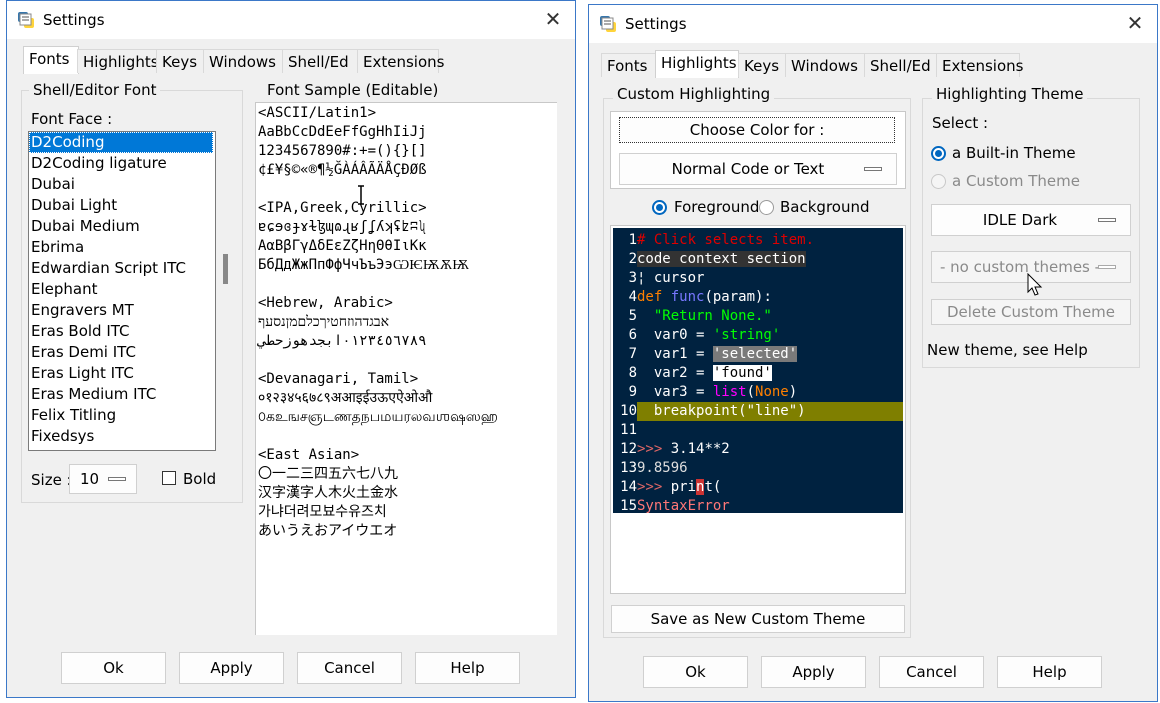  I want to click on builtin-theme-dropdown: IDLE Dark, so click(1031, 220).